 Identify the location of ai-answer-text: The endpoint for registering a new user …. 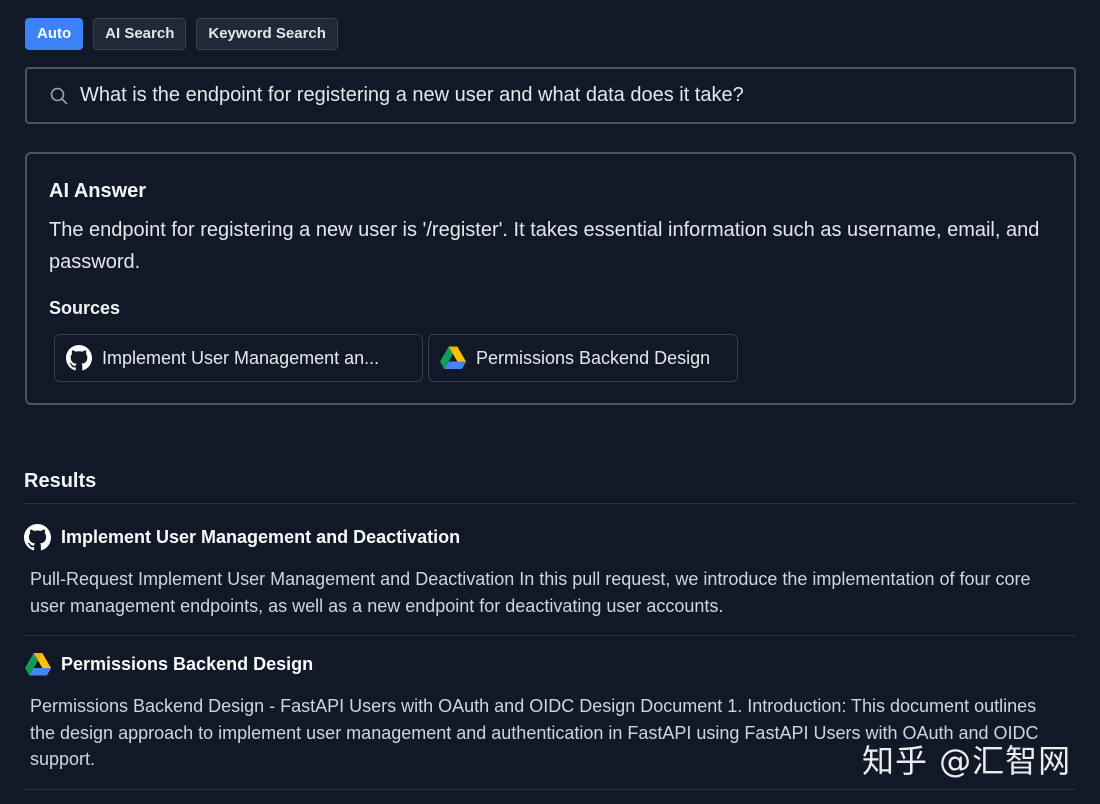
(544, 246).